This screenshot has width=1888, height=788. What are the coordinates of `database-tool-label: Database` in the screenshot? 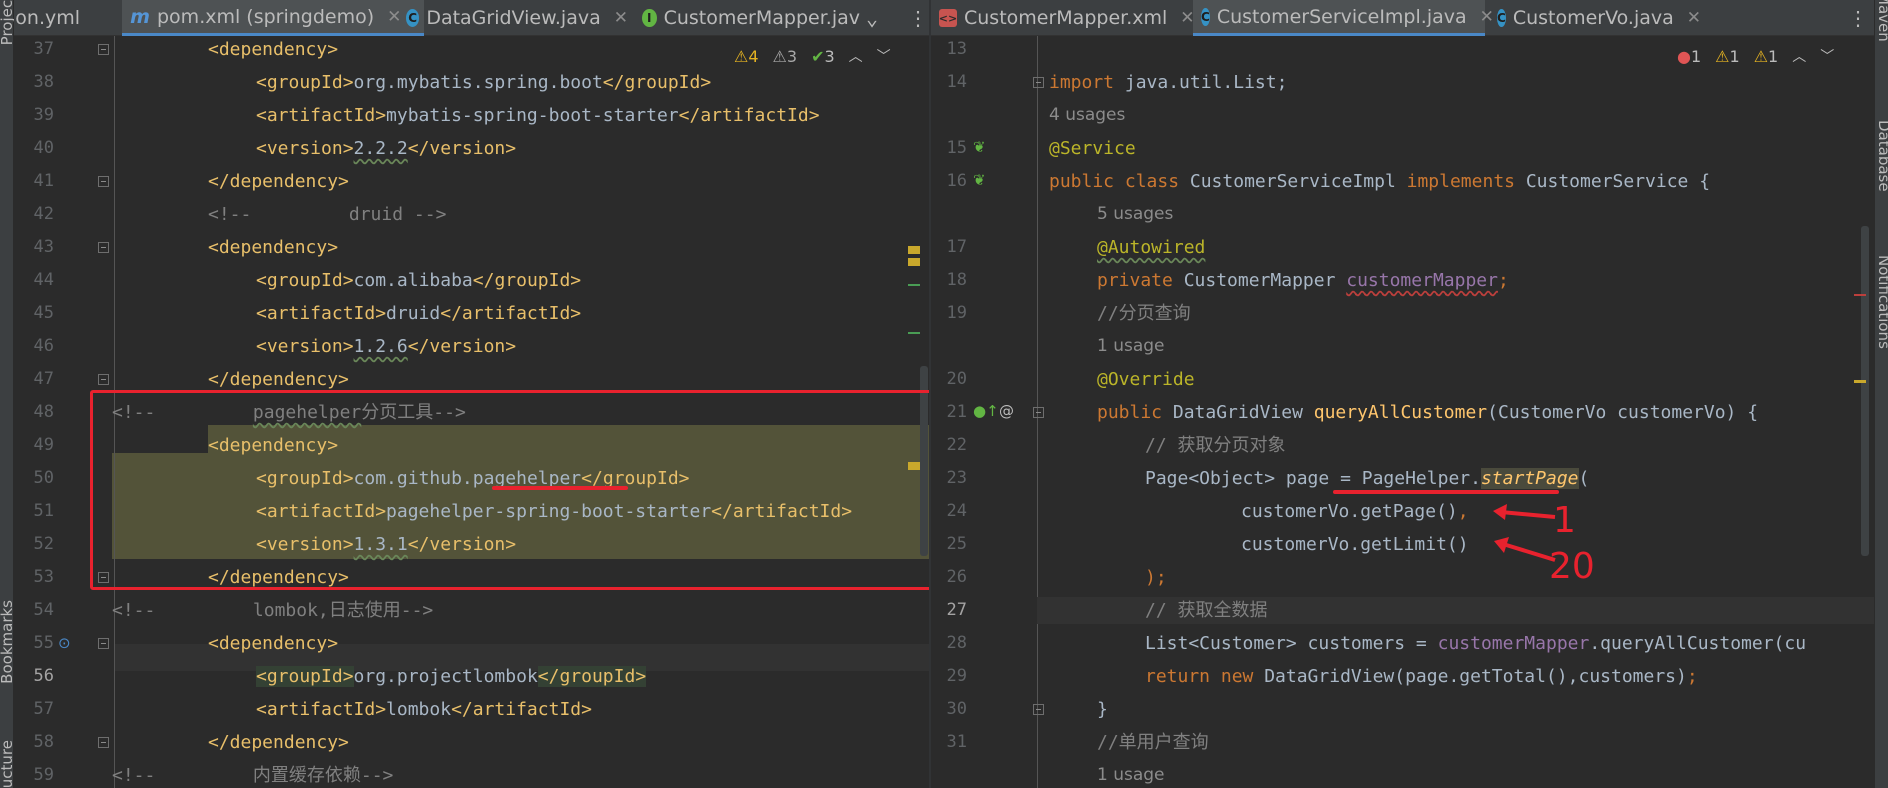 It's located at (1881, 156).